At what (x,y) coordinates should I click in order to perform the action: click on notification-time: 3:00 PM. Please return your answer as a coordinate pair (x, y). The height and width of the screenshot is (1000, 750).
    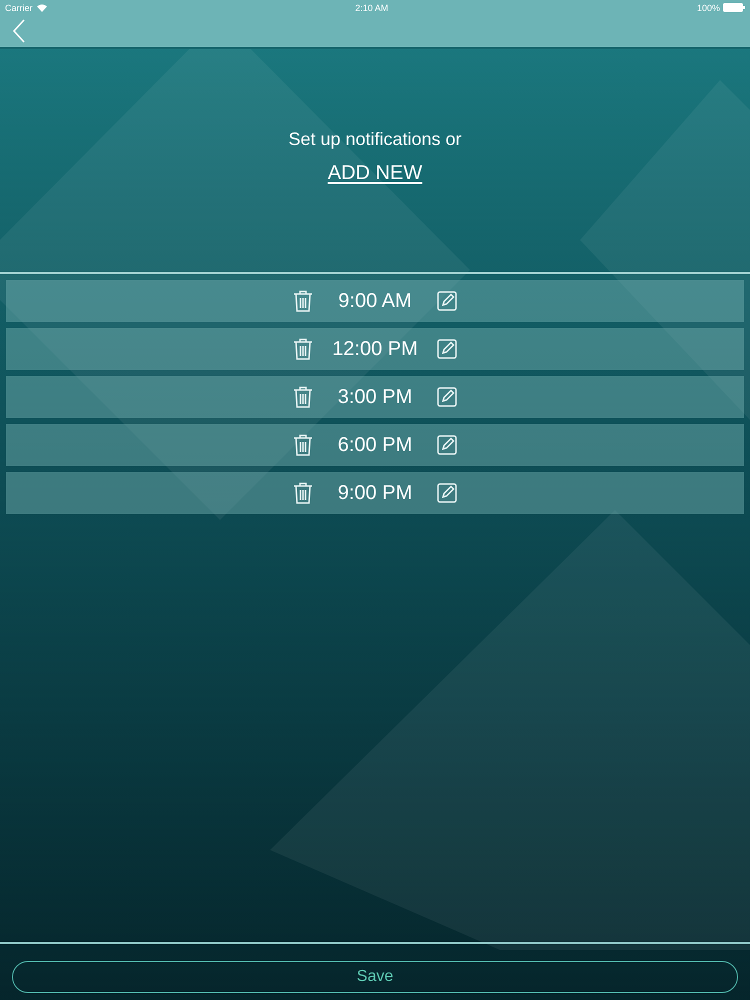
    Looking at the image, I should click on (375, 397).